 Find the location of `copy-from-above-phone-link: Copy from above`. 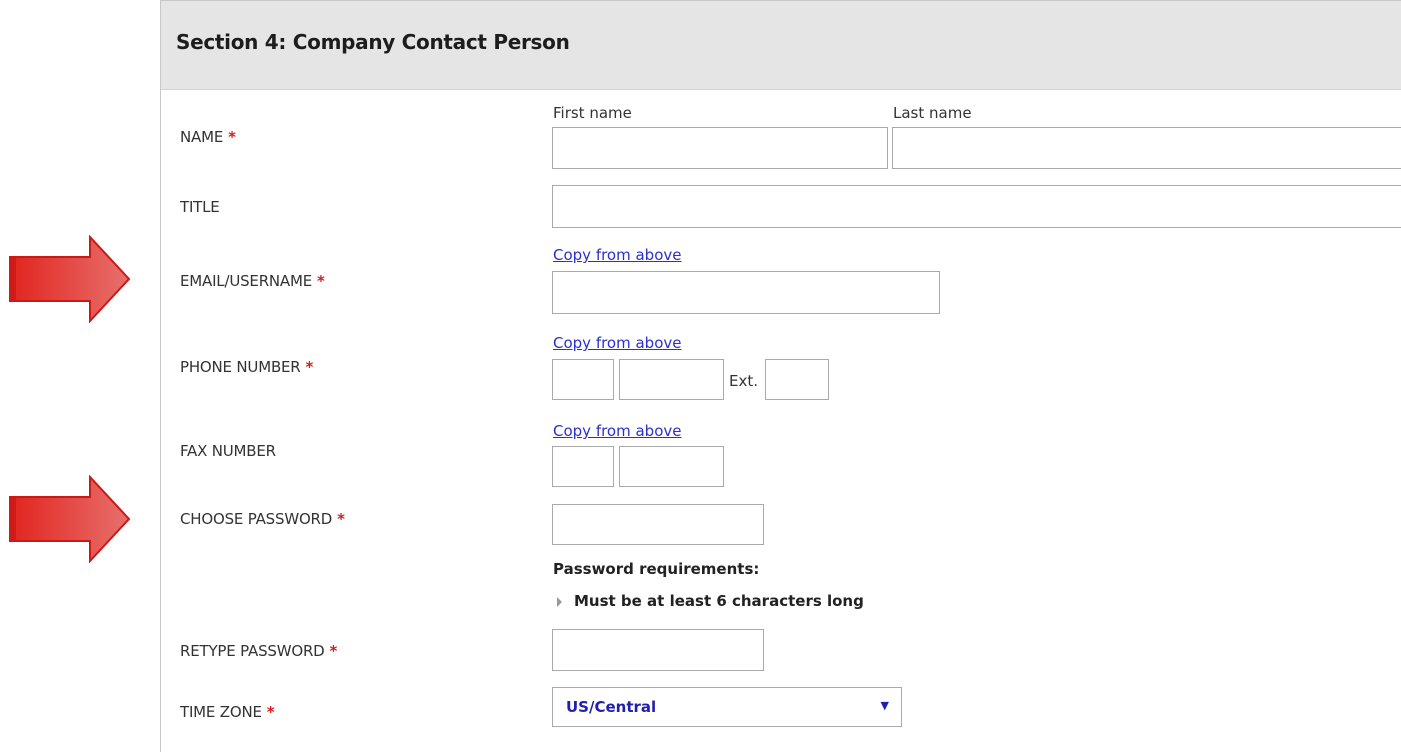

copy-from-above-phone-link: Copy from above is located at coordinates (617, 343).